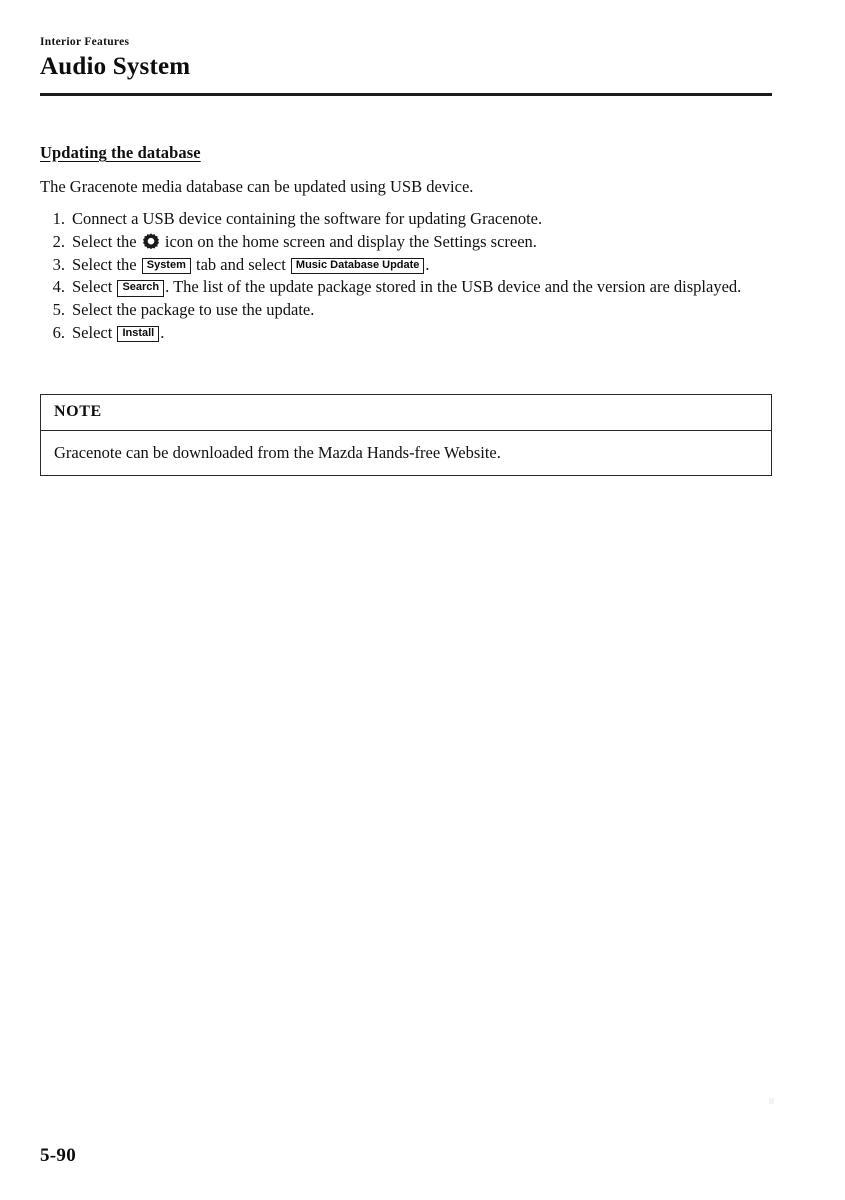 The width and height of the screenshot is (845, 1200). Describe the element at coordinates (85, 42) in the screenshot. I see `chapter-eyebrow: Interior Features` at that location.